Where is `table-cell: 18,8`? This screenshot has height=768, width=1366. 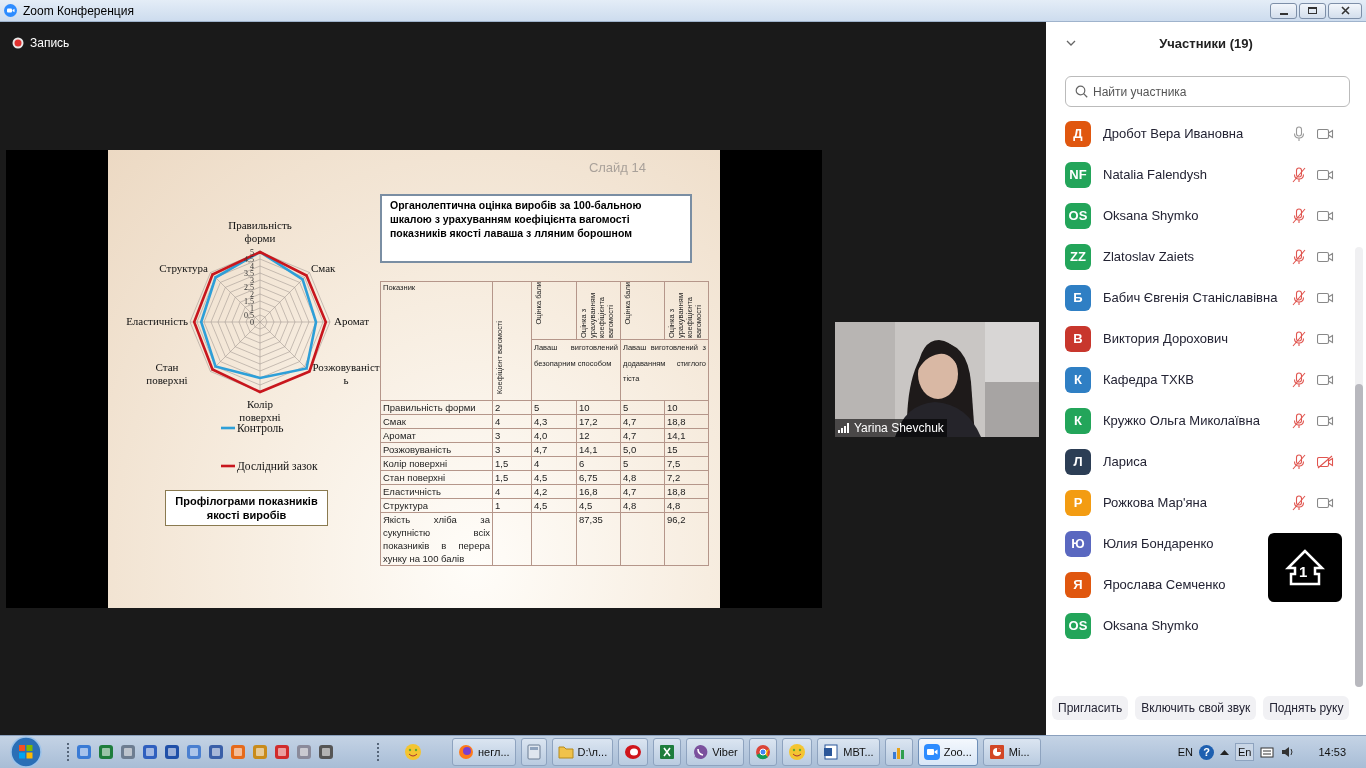
table-cell: 18,8 is located at coordinates (686, 421).